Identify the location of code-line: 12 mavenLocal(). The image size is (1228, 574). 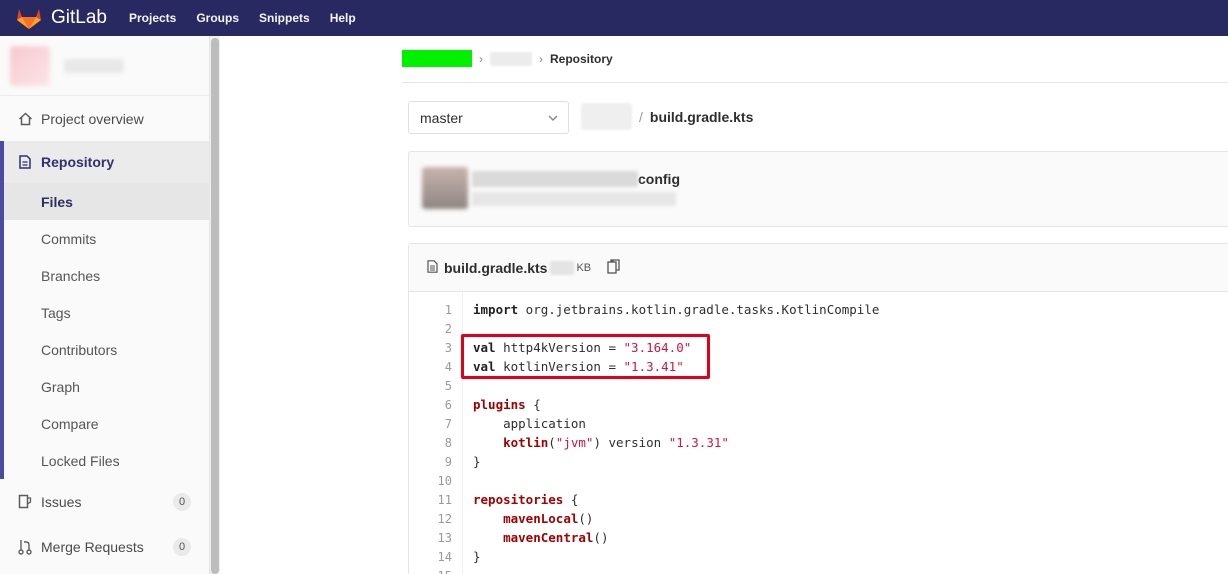
(818, 518).